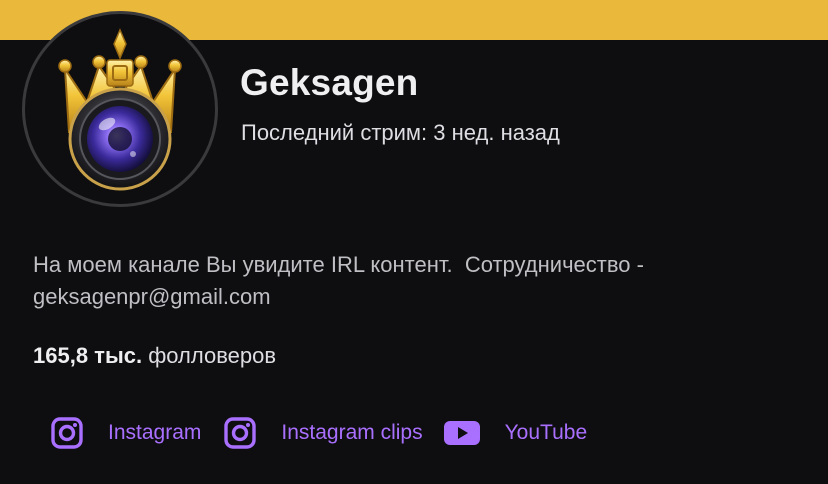 Image resolution: width=828 pixels, height=484 pixels. What do you see at coordinates (400, 132) in the screenshot?
I see `last-stream-info: Последний стрим: 3 нед. назад` at bounding box center [400, 132].